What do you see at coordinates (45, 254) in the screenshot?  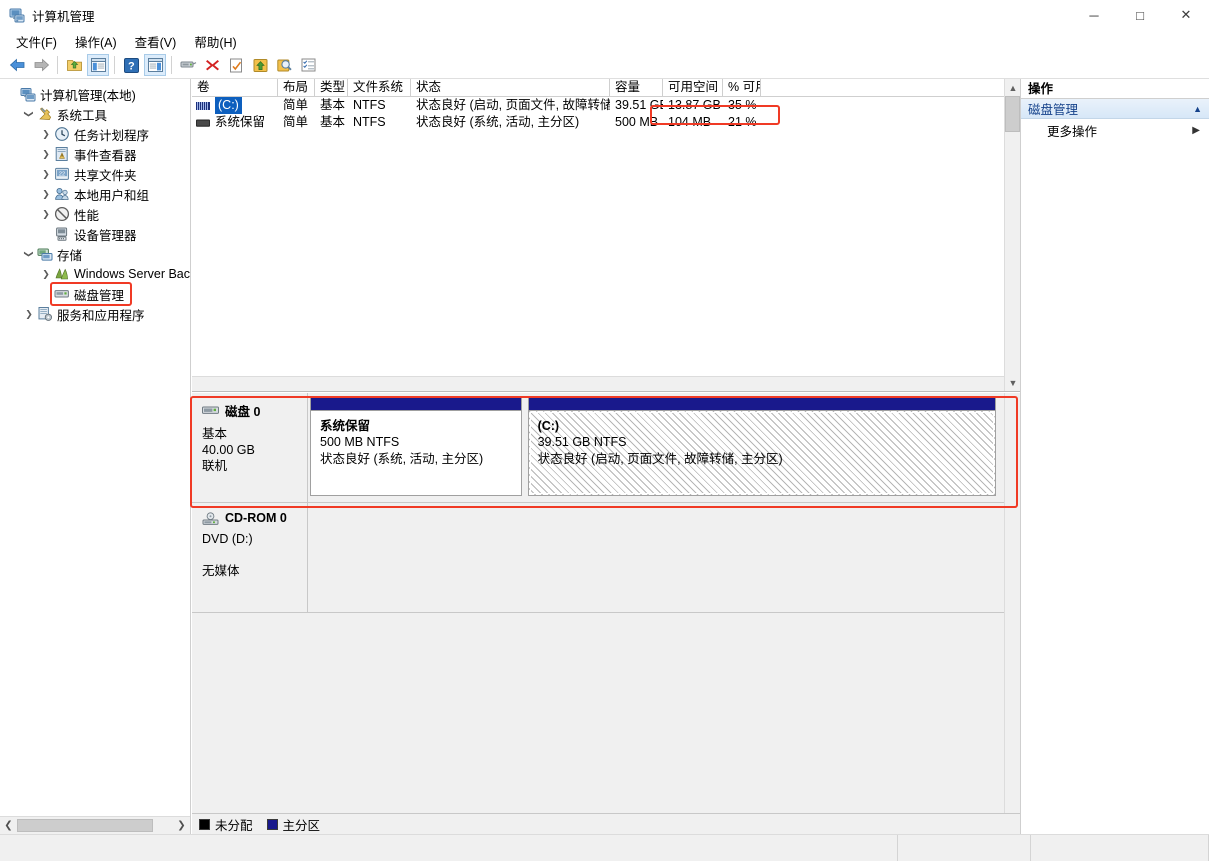 I see `storage-icon` at bounding box center [45, 254].